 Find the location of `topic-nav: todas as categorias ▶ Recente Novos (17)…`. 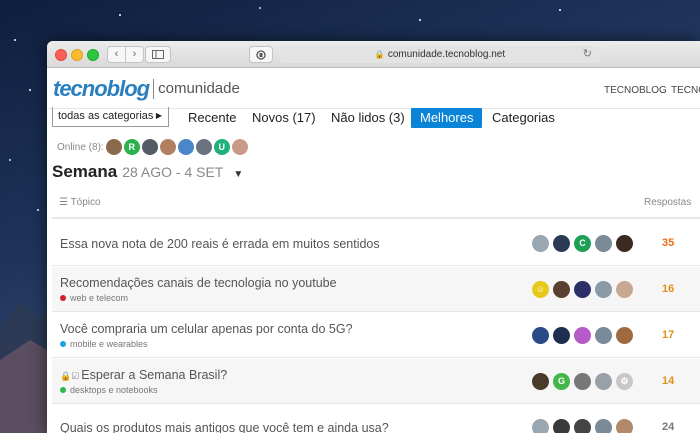

topic-nav: todas as categorias ▶ Recente Novos (17)… is located at coordinates (373, 119).